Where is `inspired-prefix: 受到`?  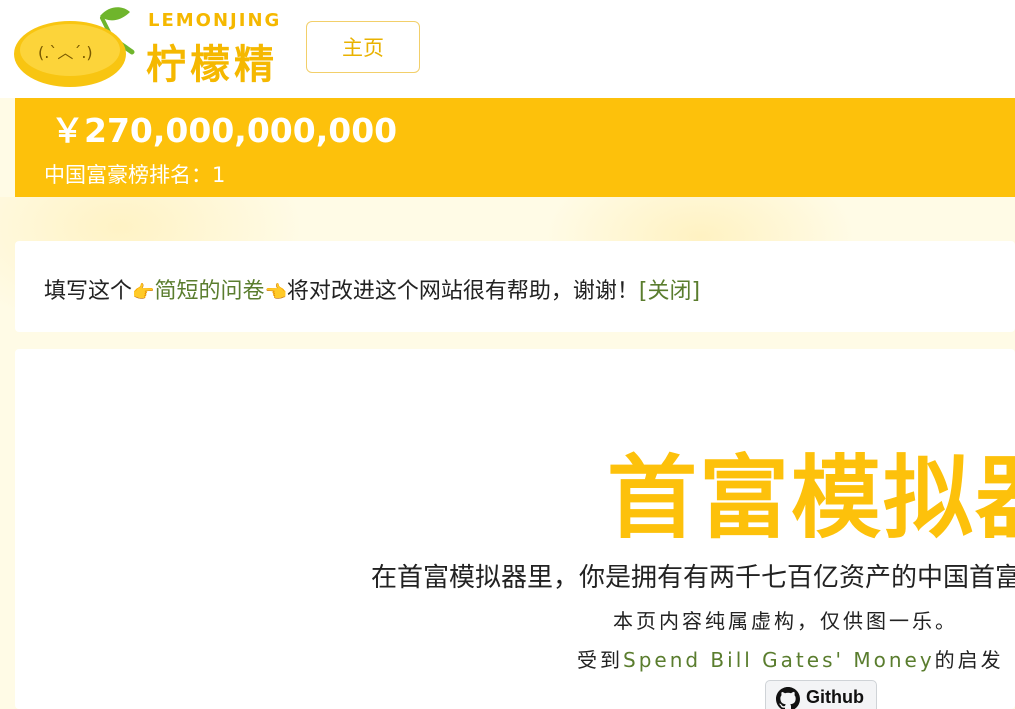
inspired-prefix: 受到 is located at coordinates (600, 660).